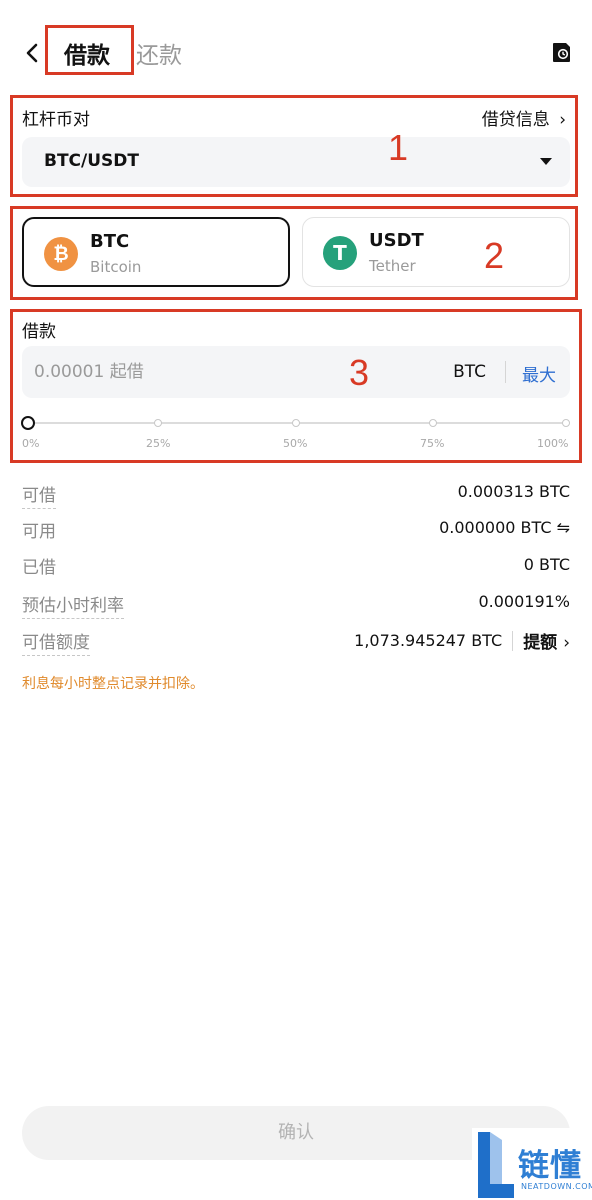 The image size is (592, 1200). Describe the element at coordinates (524, 601) in the screenshot. I see `hourly-rate-value: 0.000191%` at that location.